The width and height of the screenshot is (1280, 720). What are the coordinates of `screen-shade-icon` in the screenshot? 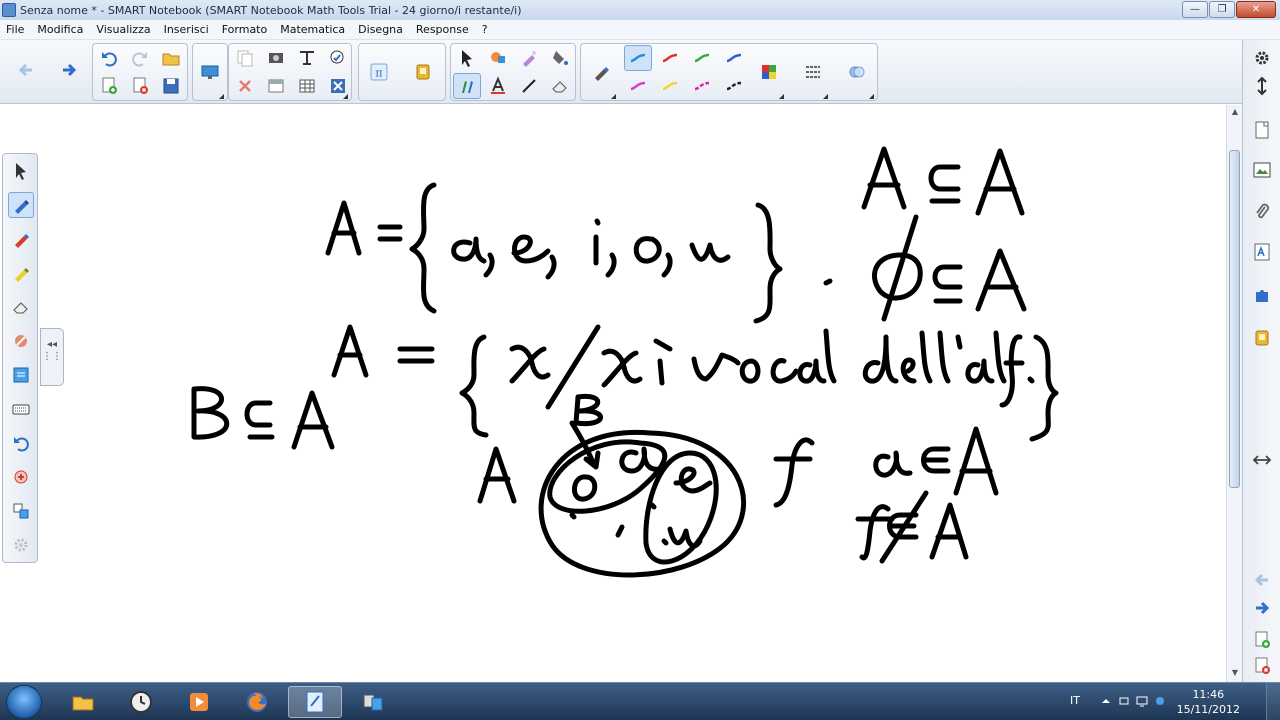 It's located at (276, 86).